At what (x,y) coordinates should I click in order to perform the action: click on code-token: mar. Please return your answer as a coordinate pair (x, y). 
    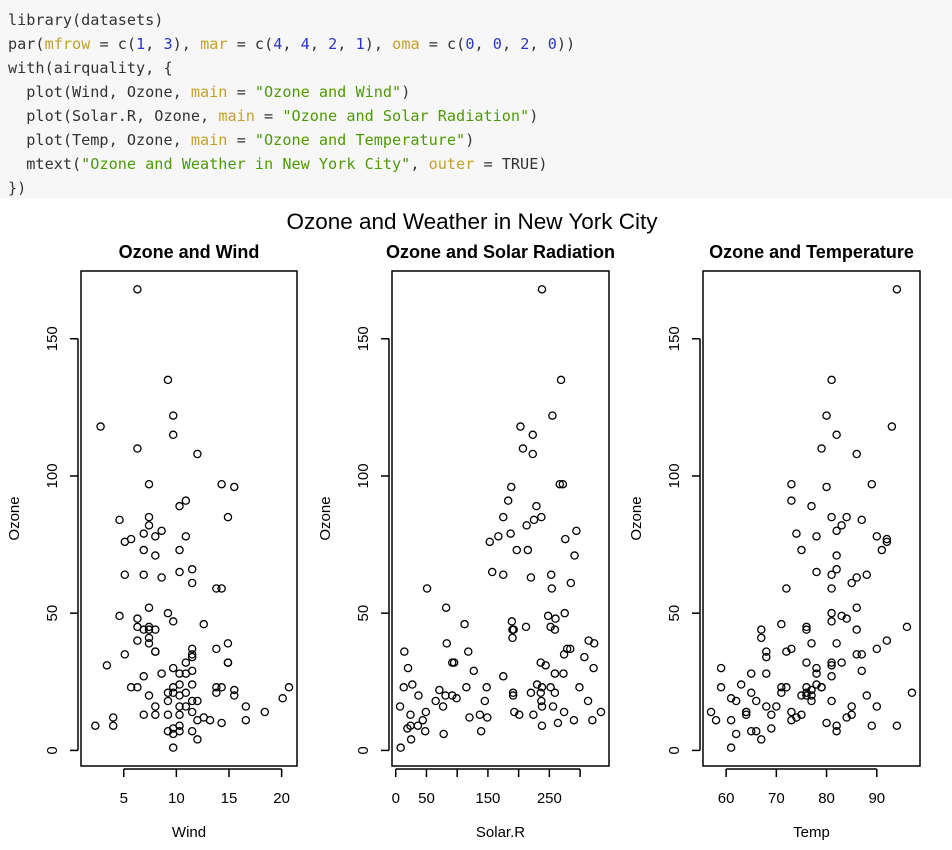
    Looking at the image, I should click on (214, 44).